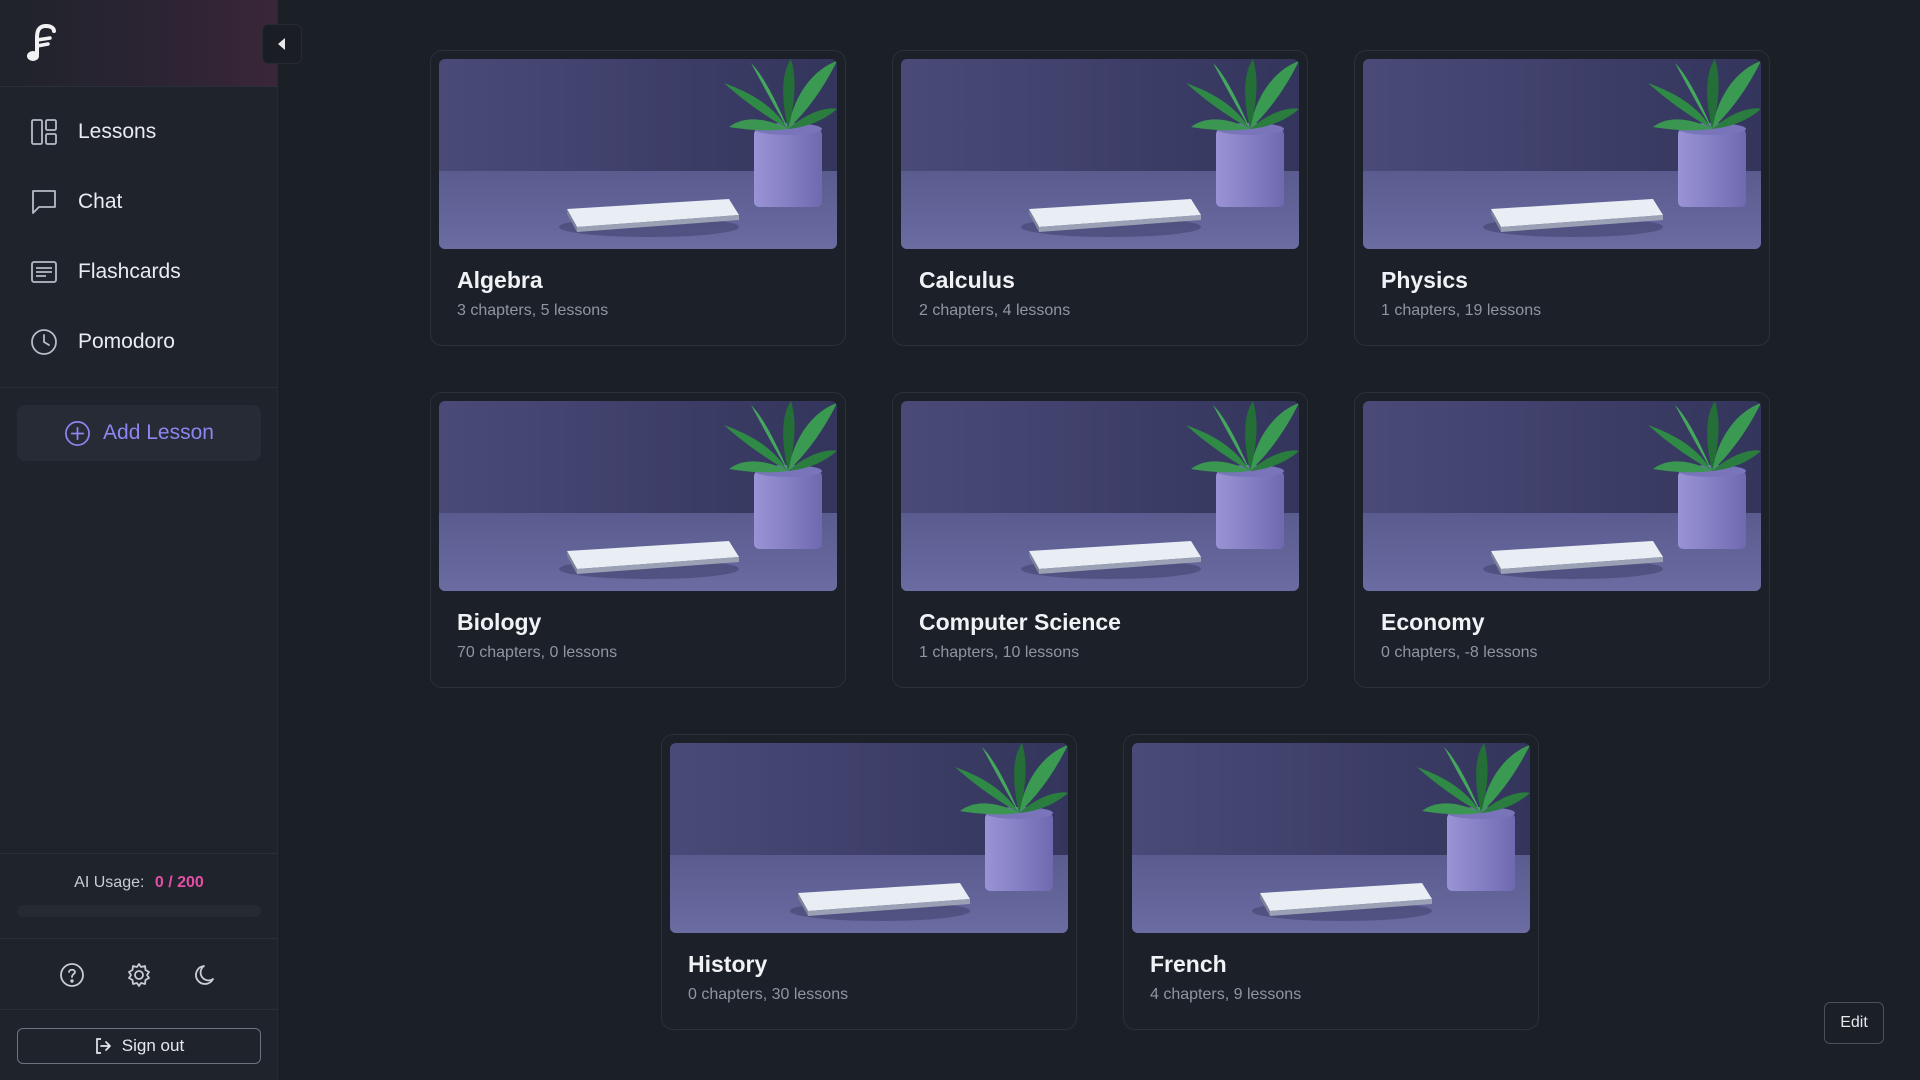 This screenshot has height=1080, width=1920. What do you see at coordinates (206, 975) in the screenshot?
I see `dark-mode-icon` at bounding box center [206, 975].